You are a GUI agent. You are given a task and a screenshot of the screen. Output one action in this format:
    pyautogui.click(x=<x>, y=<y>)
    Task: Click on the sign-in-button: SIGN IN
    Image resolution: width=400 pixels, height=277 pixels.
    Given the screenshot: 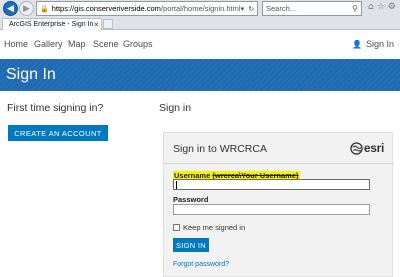 What is the action you would take?
    pyautogui.click(x=191, y=245)
    